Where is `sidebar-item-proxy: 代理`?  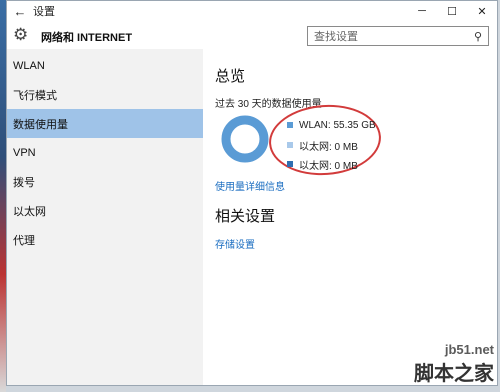
sidebar-item-proxy: 代理 is located at coordinates (105, 239).